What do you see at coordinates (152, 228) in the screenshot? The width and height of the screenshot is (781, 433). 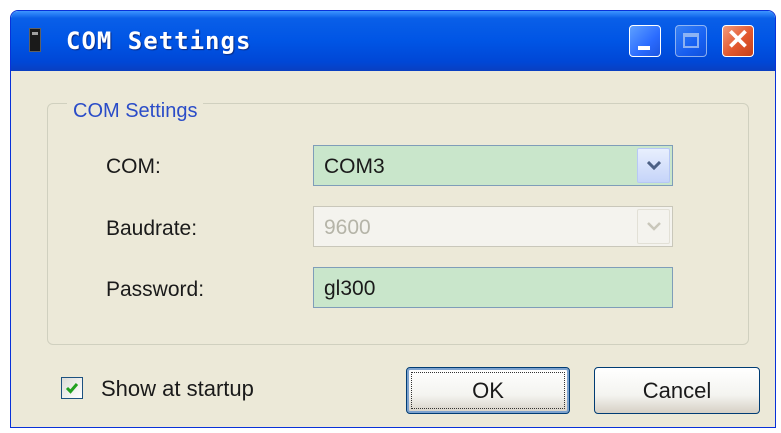 I see `baudrate-label: Baudrate:` at bounding box center [152, 228].